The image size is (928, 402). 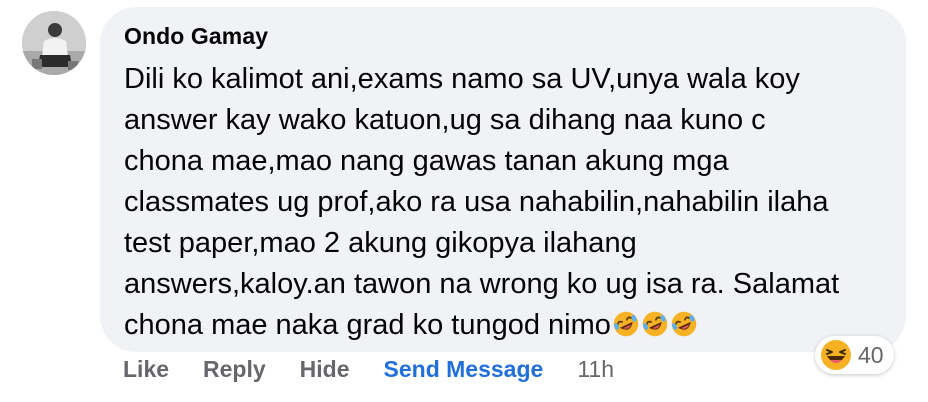 I want to click on comment-actions: Like Reply Hide Send Message 11h, so click(x=368, y=369).